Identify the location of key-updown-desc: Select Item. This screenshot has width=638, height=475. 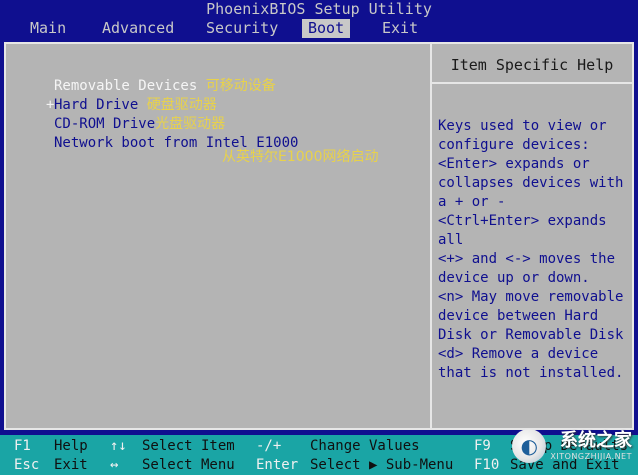
(188, 446).